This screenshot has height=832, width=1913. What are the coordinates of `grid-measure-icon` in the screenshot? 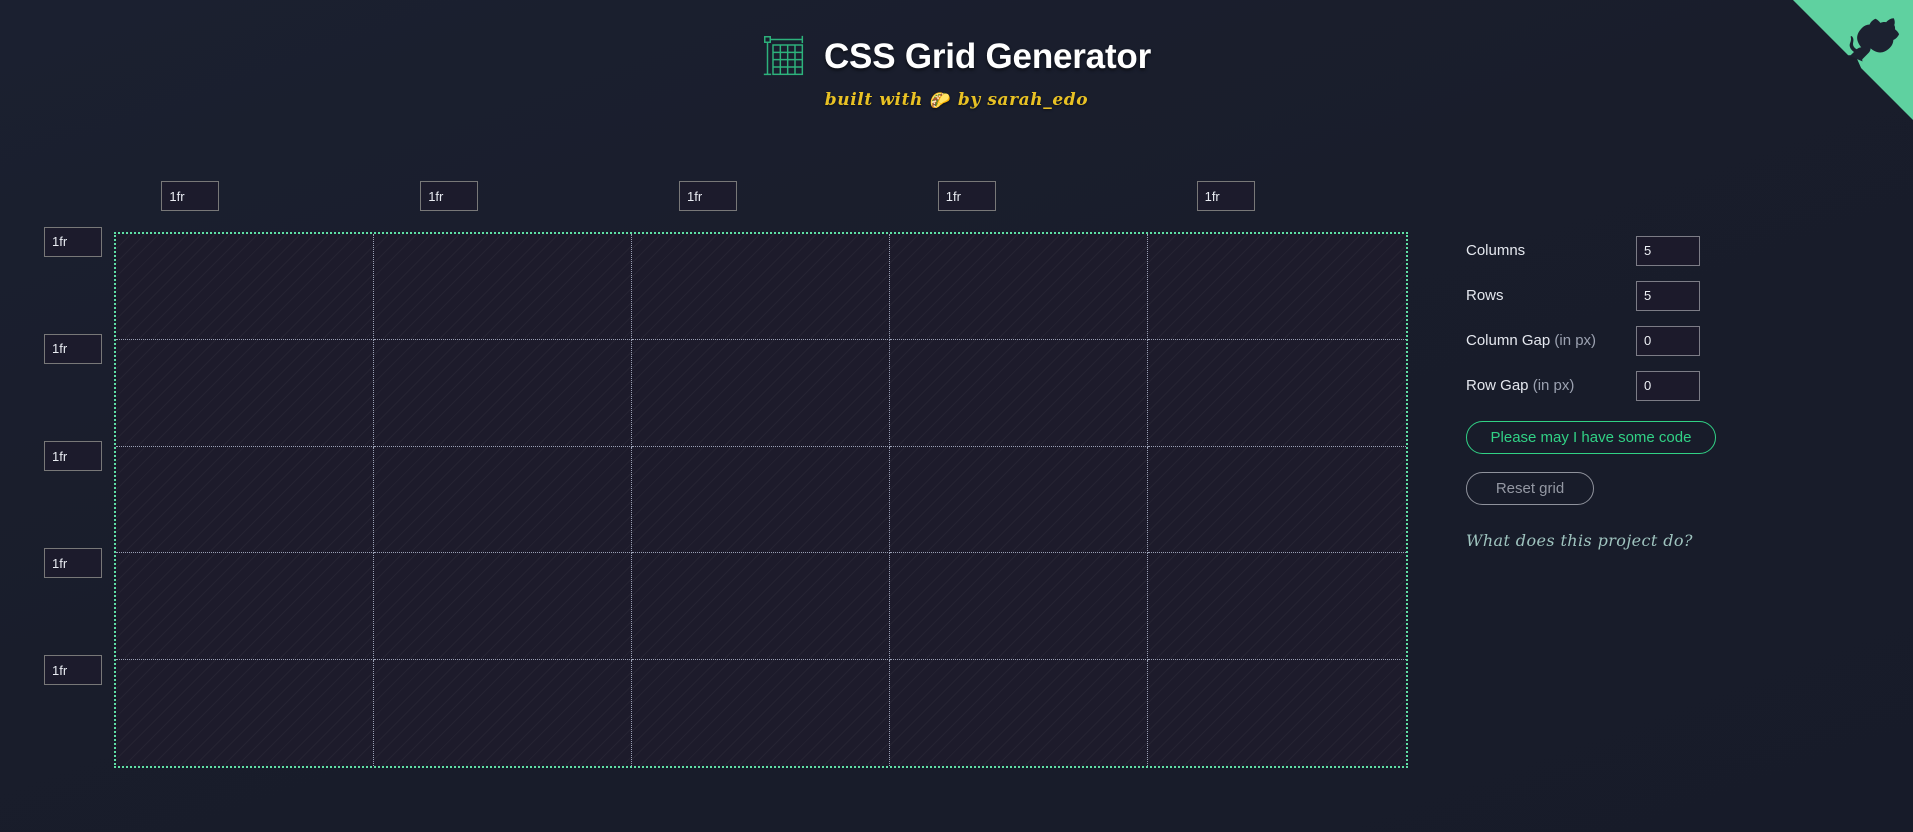 It's located at (783, 55).